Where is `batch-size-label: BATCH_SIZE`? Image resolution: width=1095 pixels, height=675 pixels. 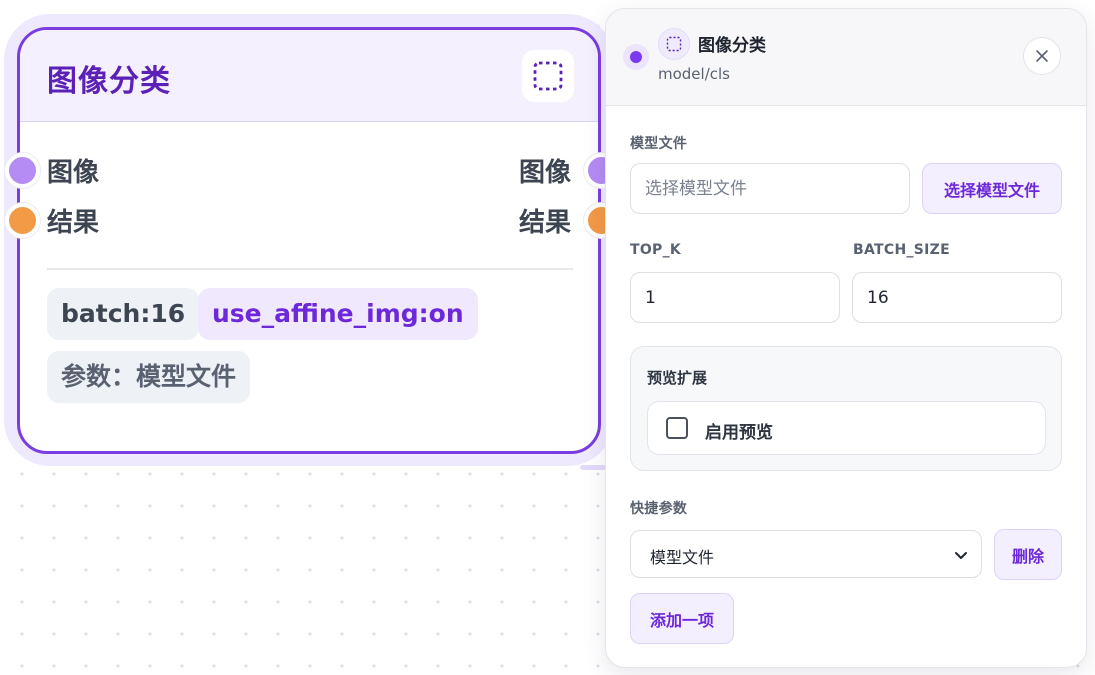
batch-size-label: BATCH_SIZE is located at coordinates (901, 250).